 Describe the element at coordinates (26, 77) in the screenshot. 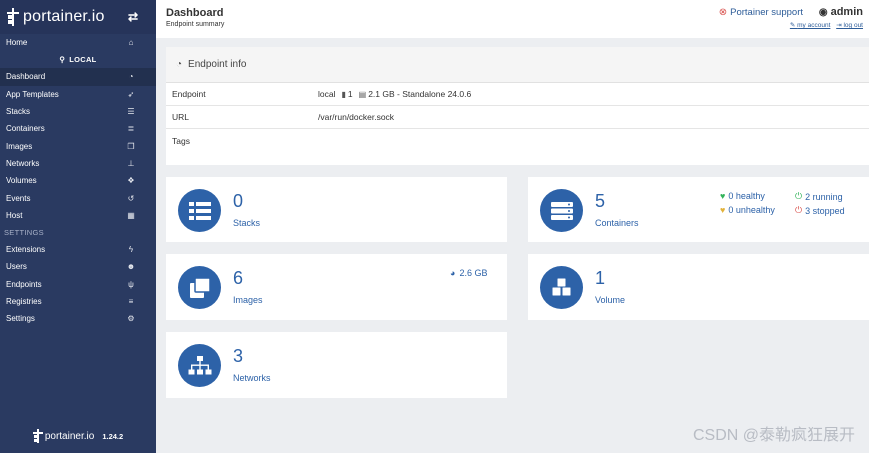

I see `sidebar-item-label: Dashboard` at that location.